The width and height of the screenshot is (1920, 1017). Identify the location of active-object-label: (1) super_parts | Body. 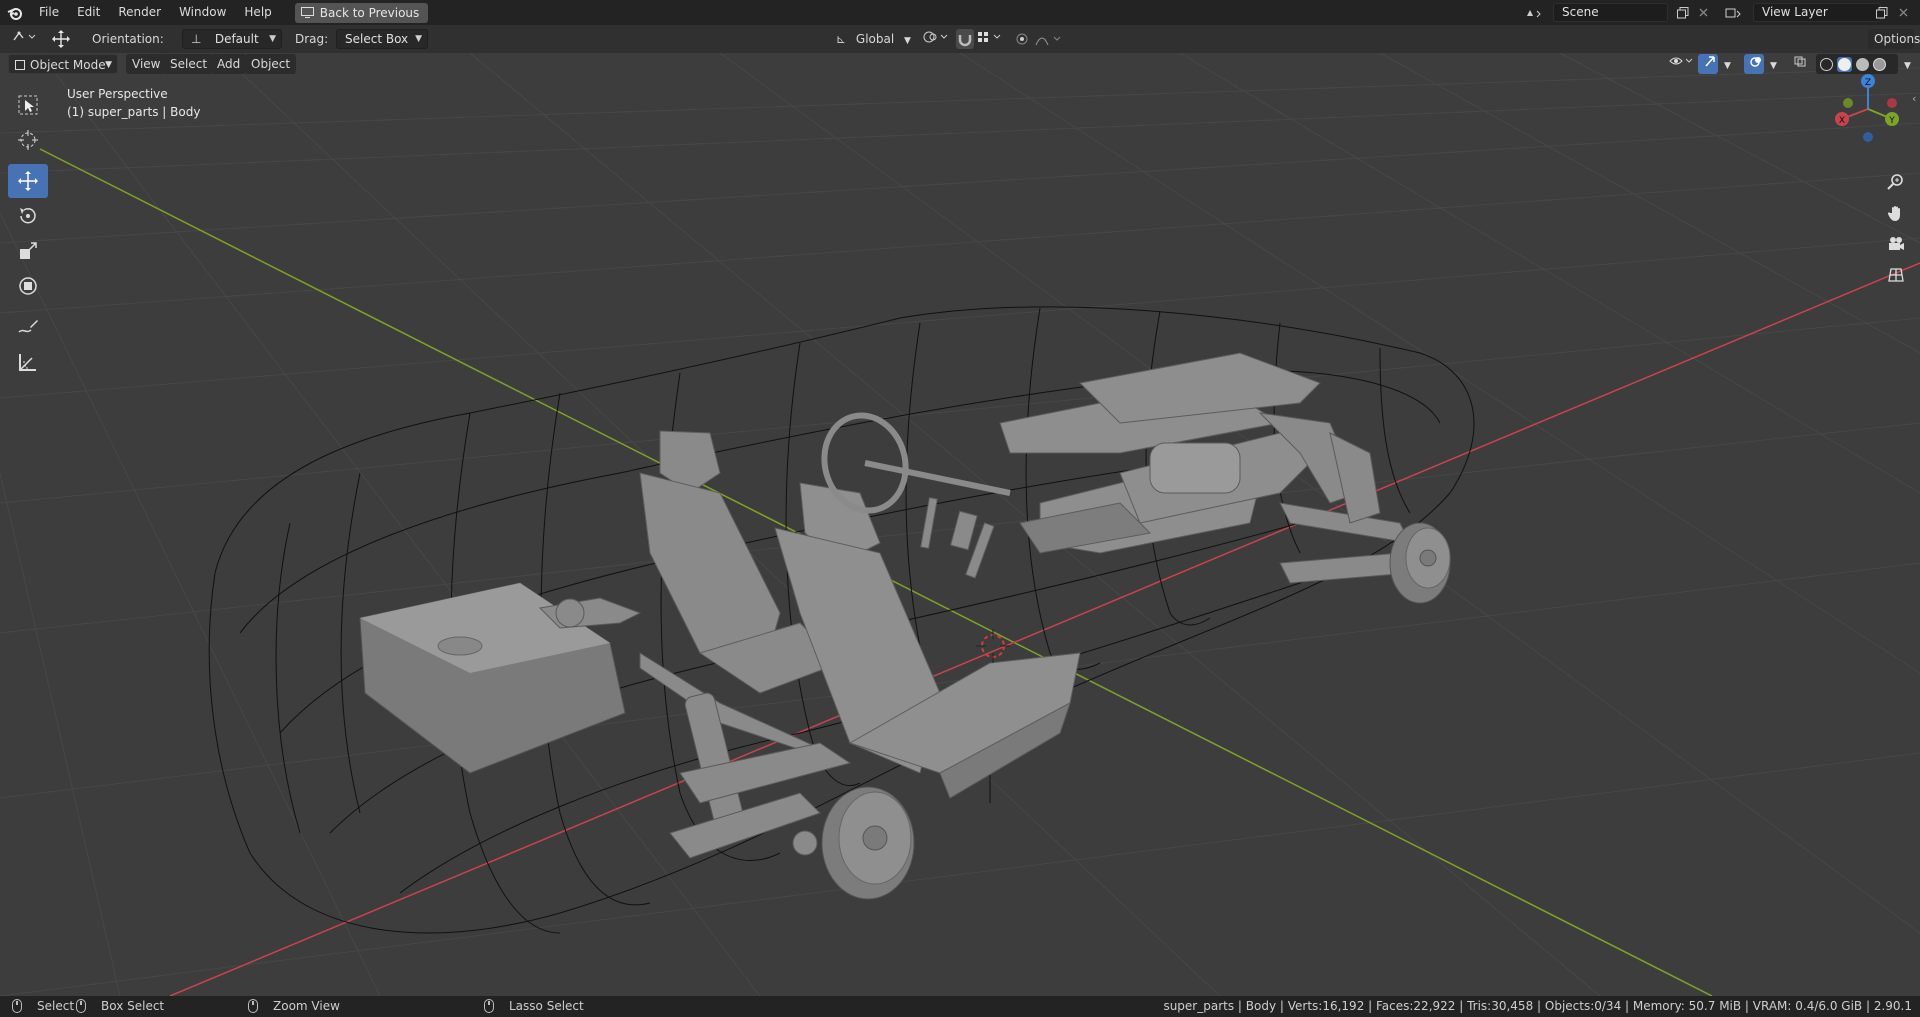
(134, 112).